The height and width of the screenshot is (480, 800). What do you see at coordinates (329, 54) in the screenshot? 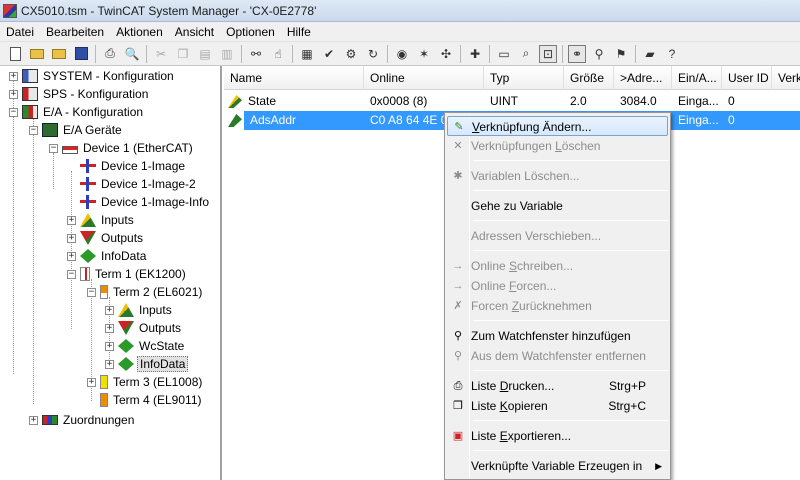
I see `activate-config-icon: ✔` at bounding box center [329, 54].